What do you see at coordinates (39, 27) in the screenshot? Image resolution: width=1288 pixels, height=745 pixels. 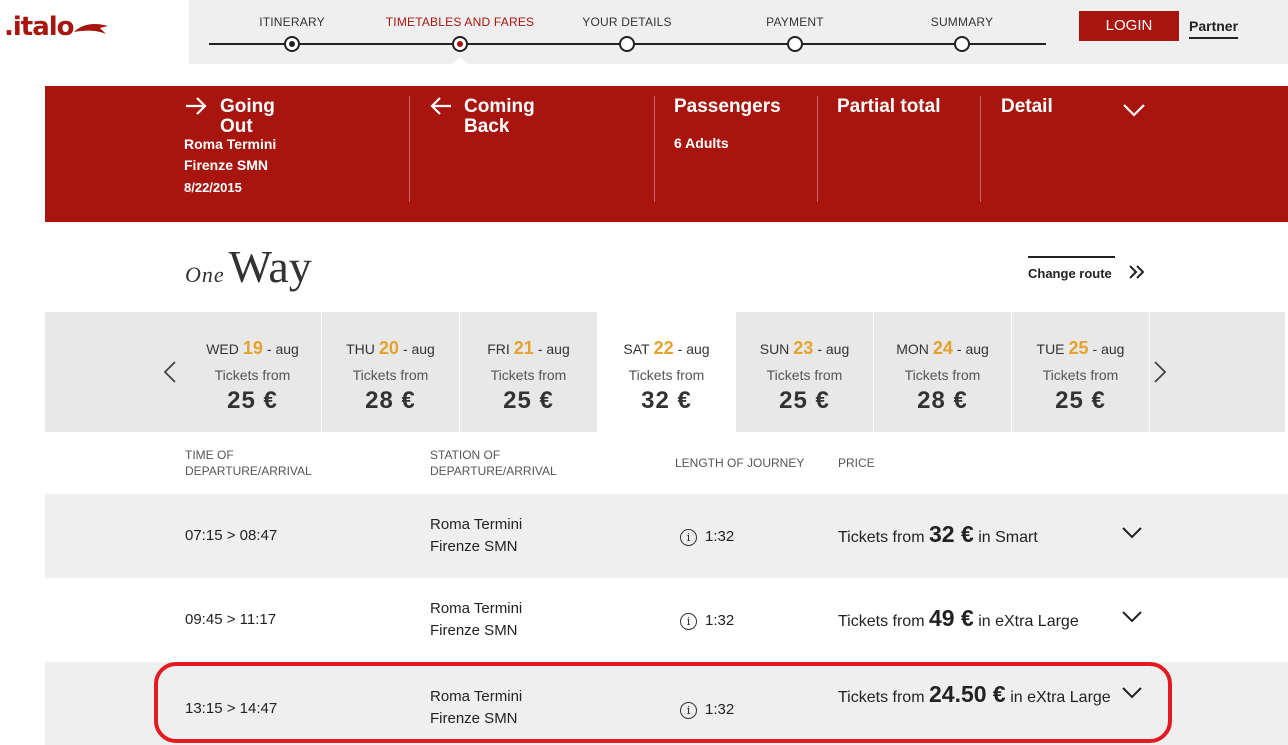 I see `logo-text: .italo` at bounding box center [39, 27].